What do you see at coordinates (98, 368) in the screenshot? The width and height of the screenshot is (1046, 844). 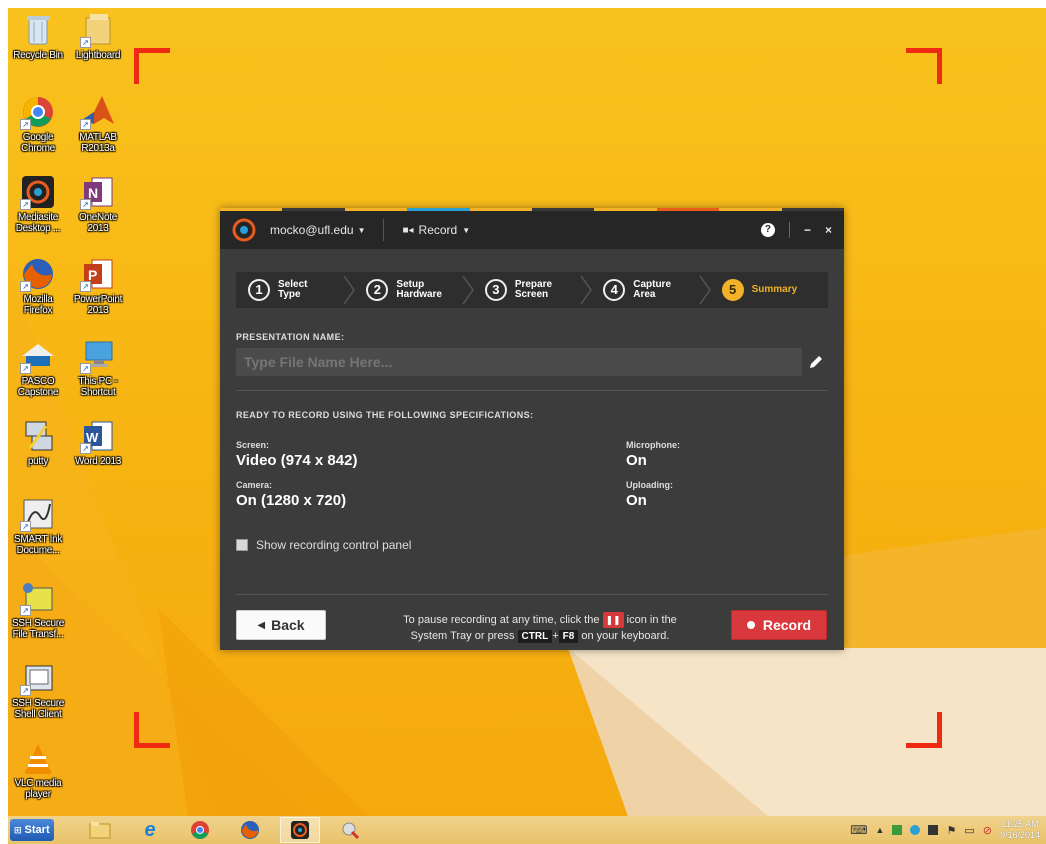 I see `desktop-icon-this-pc: ↗ This PC - Shortcut` at bounding box center [98, 368].